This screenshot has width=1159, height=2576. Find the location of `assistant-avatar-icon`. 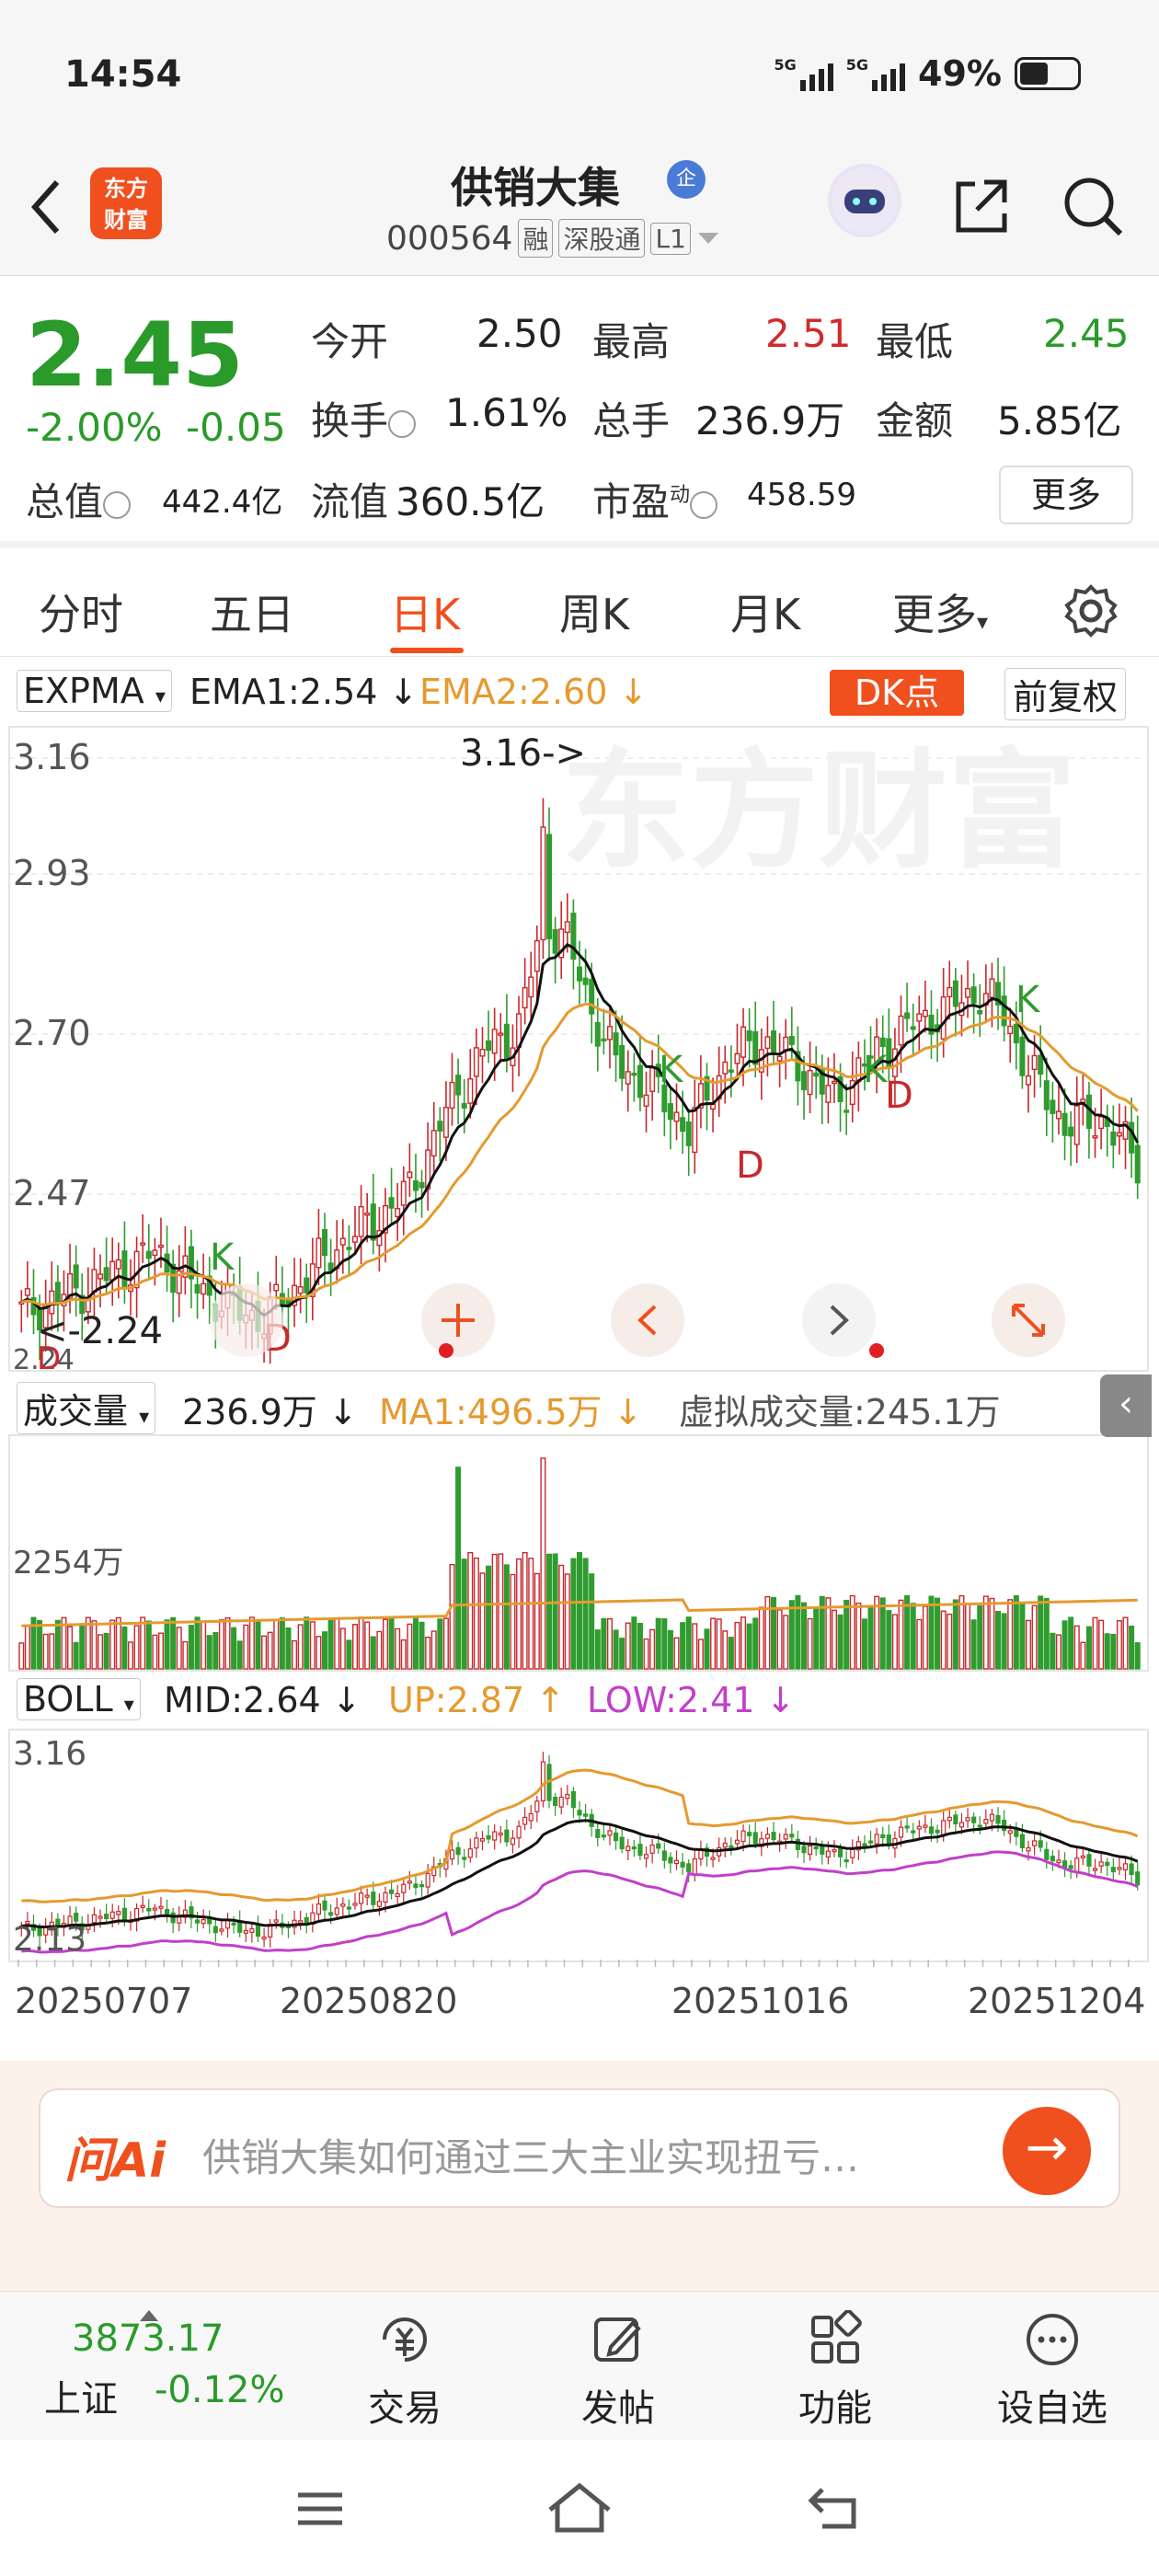

assistant-avatar-icon is located at coordinates (864, 200).